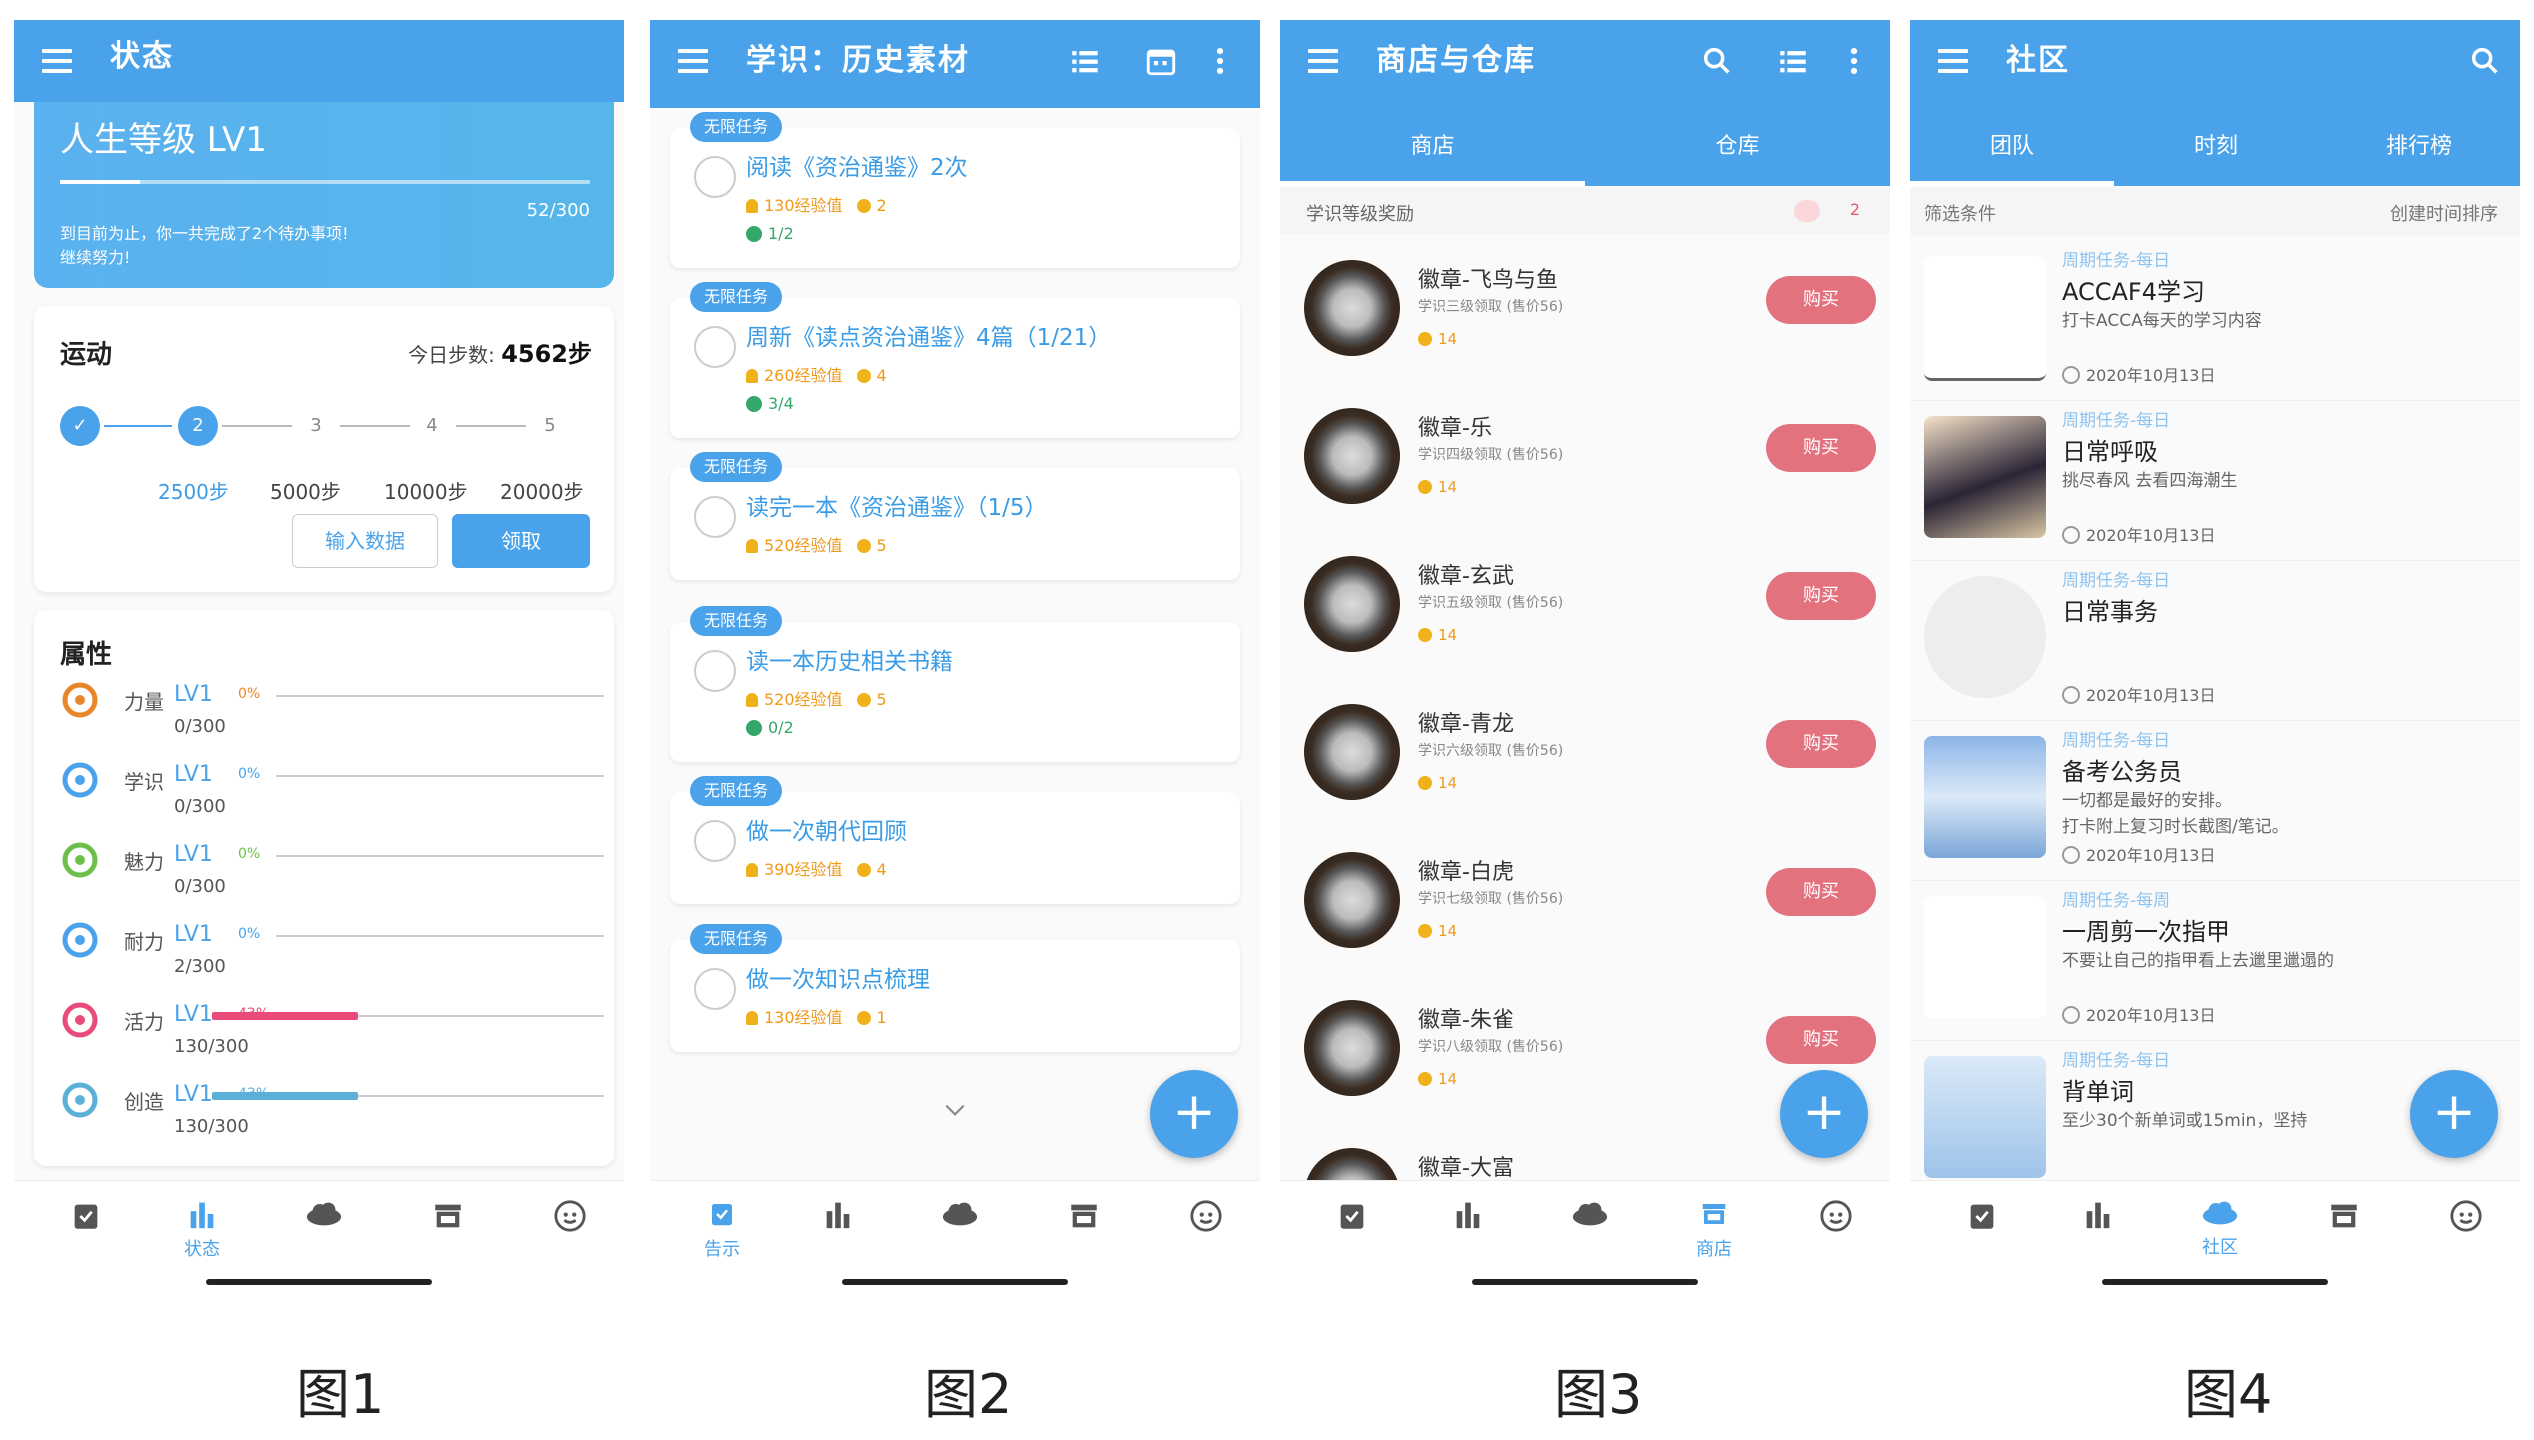 This screenshot has height=1440, width=2534. What do you see at coordinates (2215, 481) in the screenshot?
I see `community-task: 周期任务-每日 日常呼吸 挑尽春风 去看四海潮生 2020年10月13日` at bounding box center [2215, 481].